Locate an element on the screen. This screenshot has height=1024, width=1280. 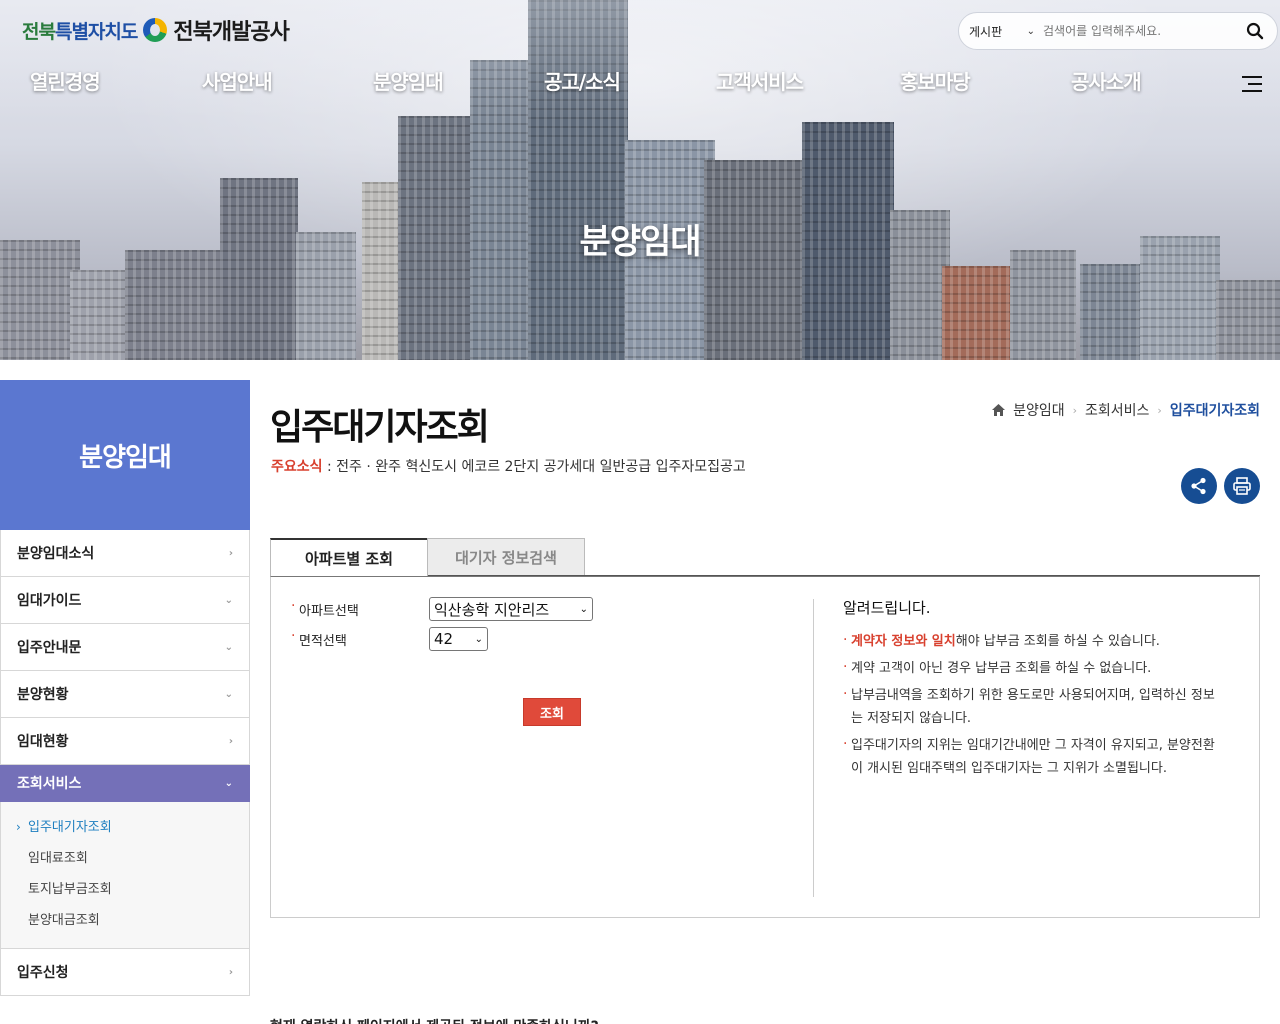
nav-item-about: 공사소개 is located at coordinates (1106, 80).